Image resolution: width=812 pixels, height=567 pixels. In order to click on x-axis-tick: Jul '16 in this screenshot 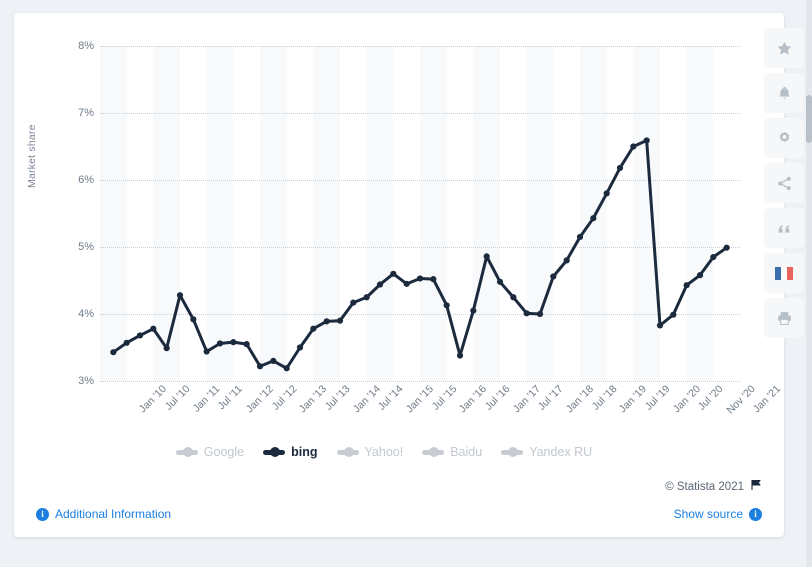, I will do `click(497, 398)`.